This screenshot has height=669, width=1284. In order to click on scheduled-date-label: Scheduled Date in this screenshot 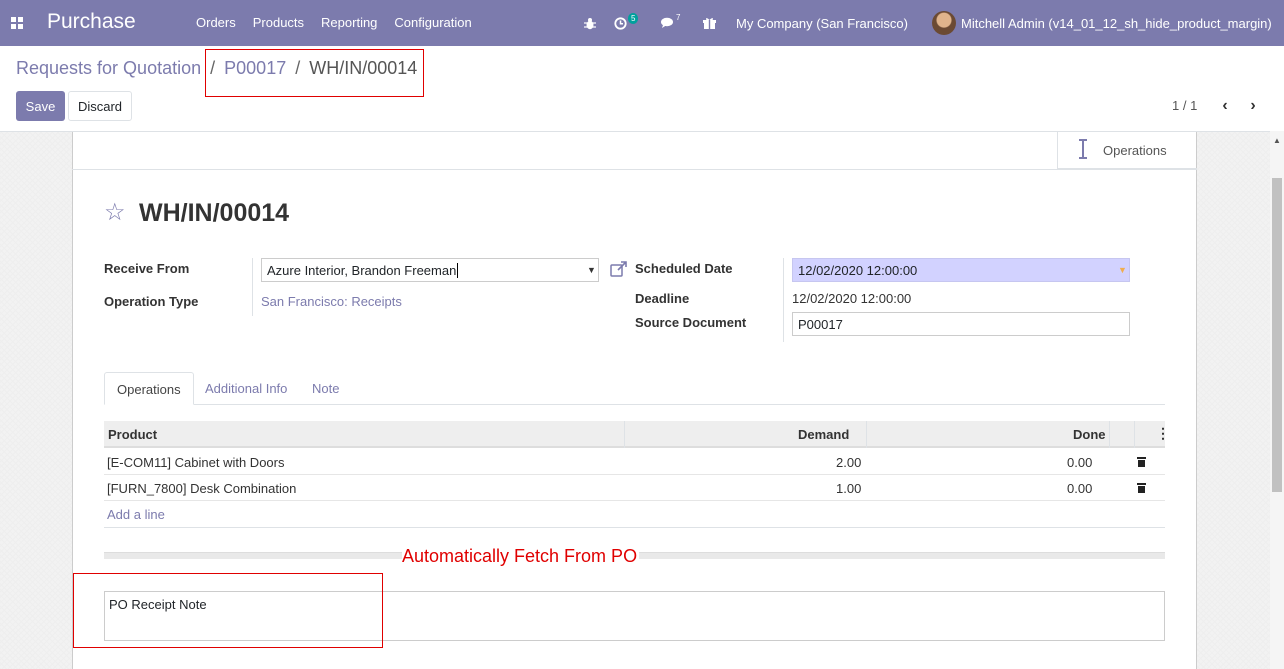, I will do `click(684, 268)`.